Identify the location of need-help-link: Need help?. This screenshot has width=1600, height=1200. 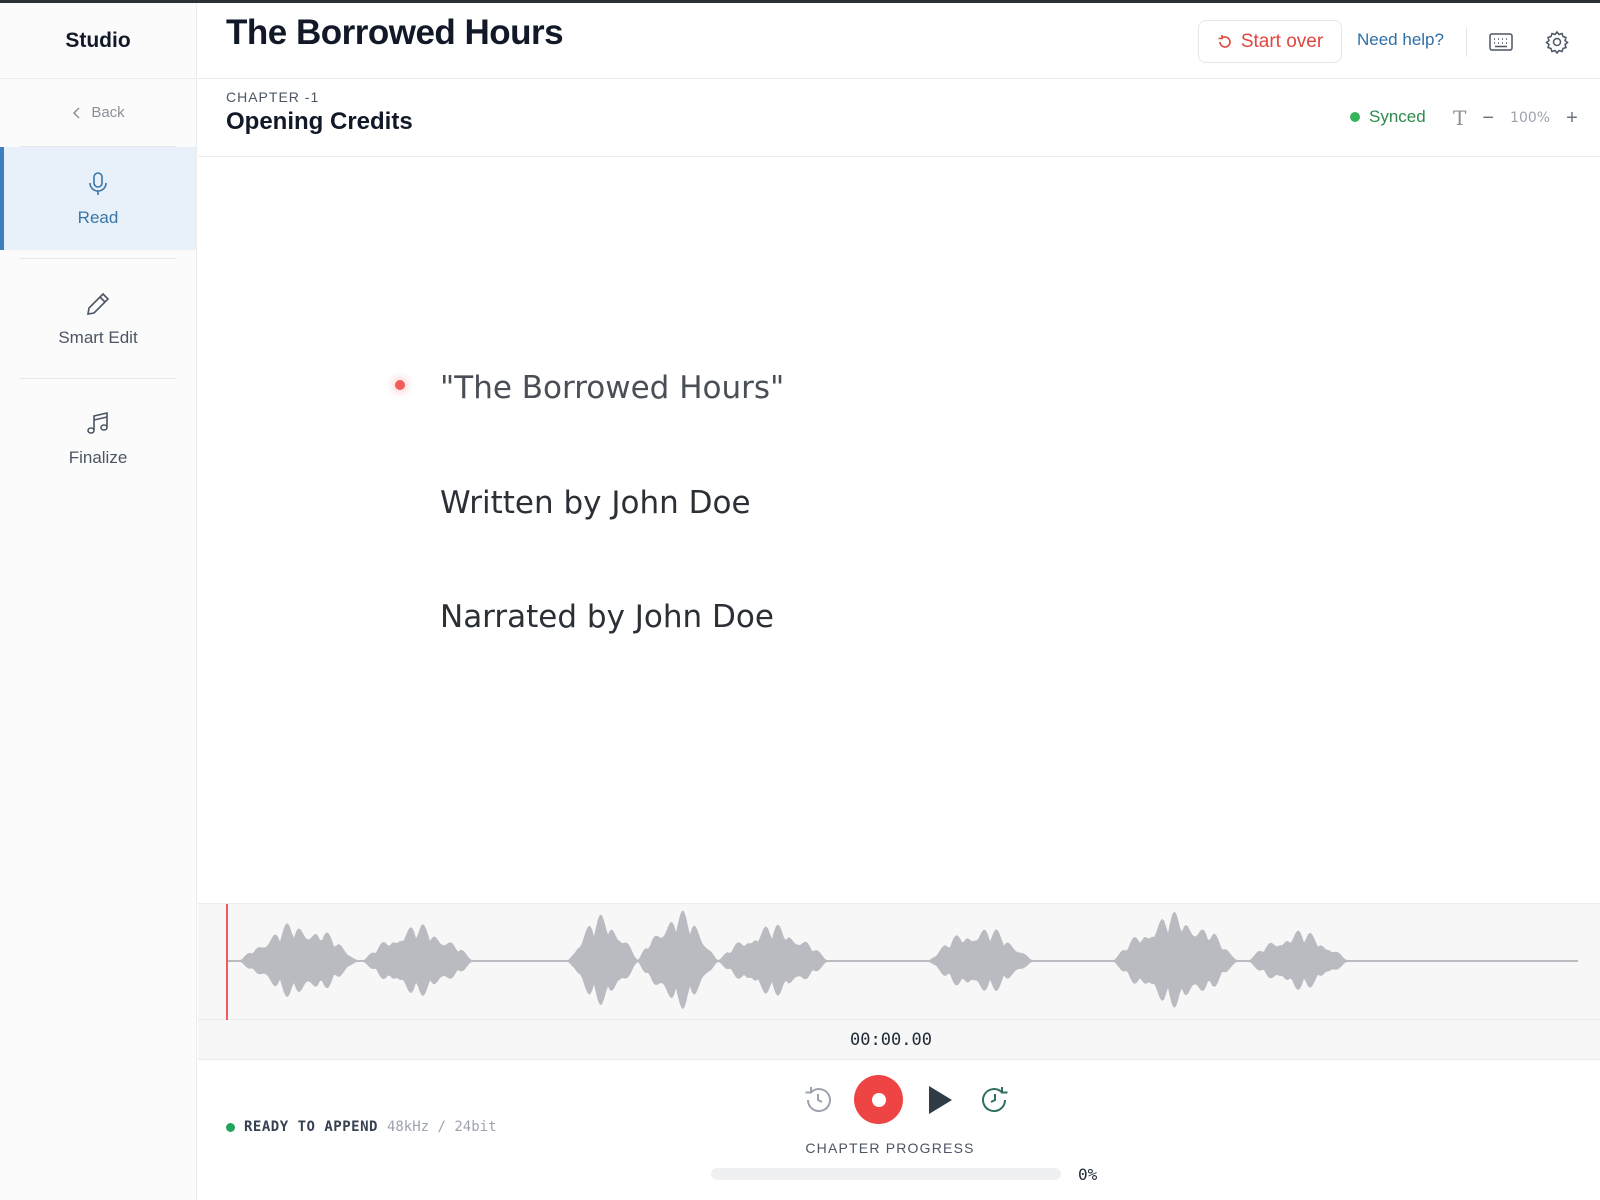
(1400, 40).